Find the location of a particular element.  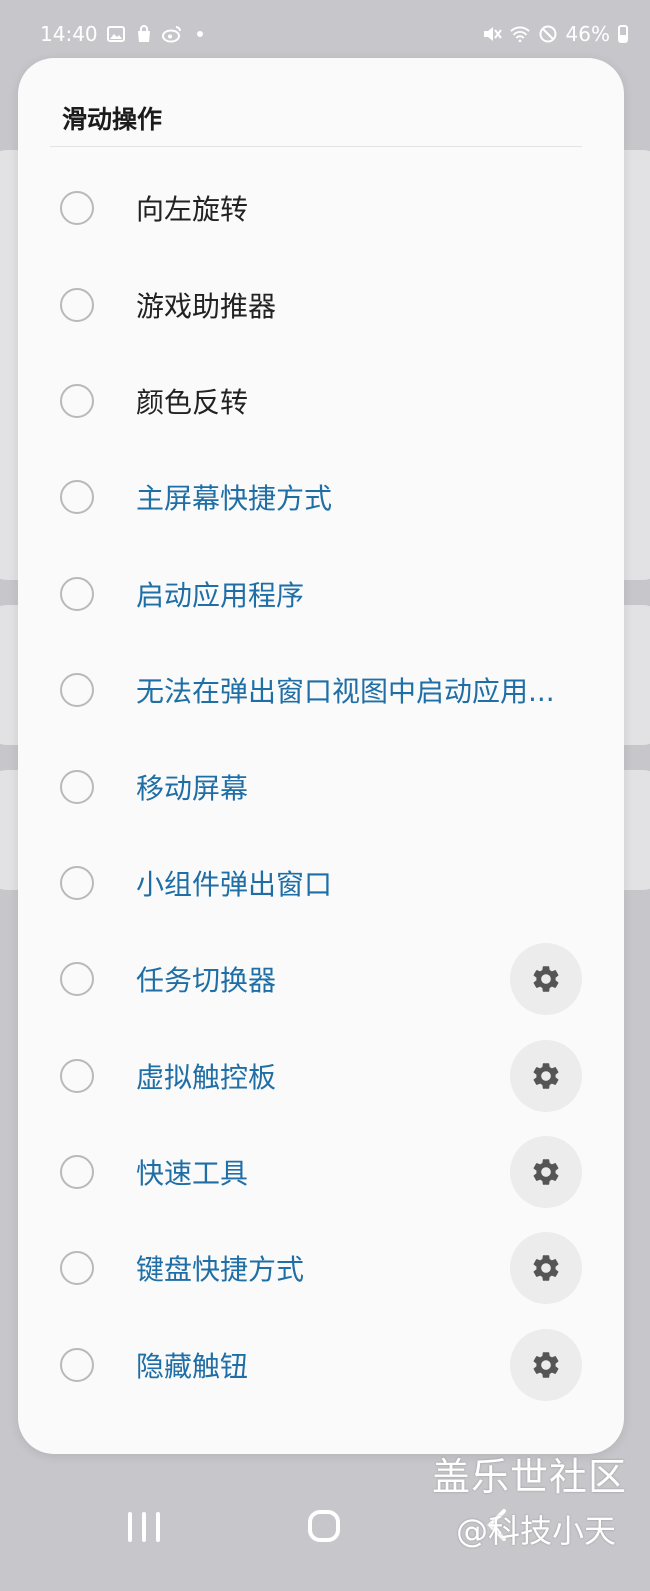

option-row: 键盘快捷方式 is located at coordinates (321, 1268).